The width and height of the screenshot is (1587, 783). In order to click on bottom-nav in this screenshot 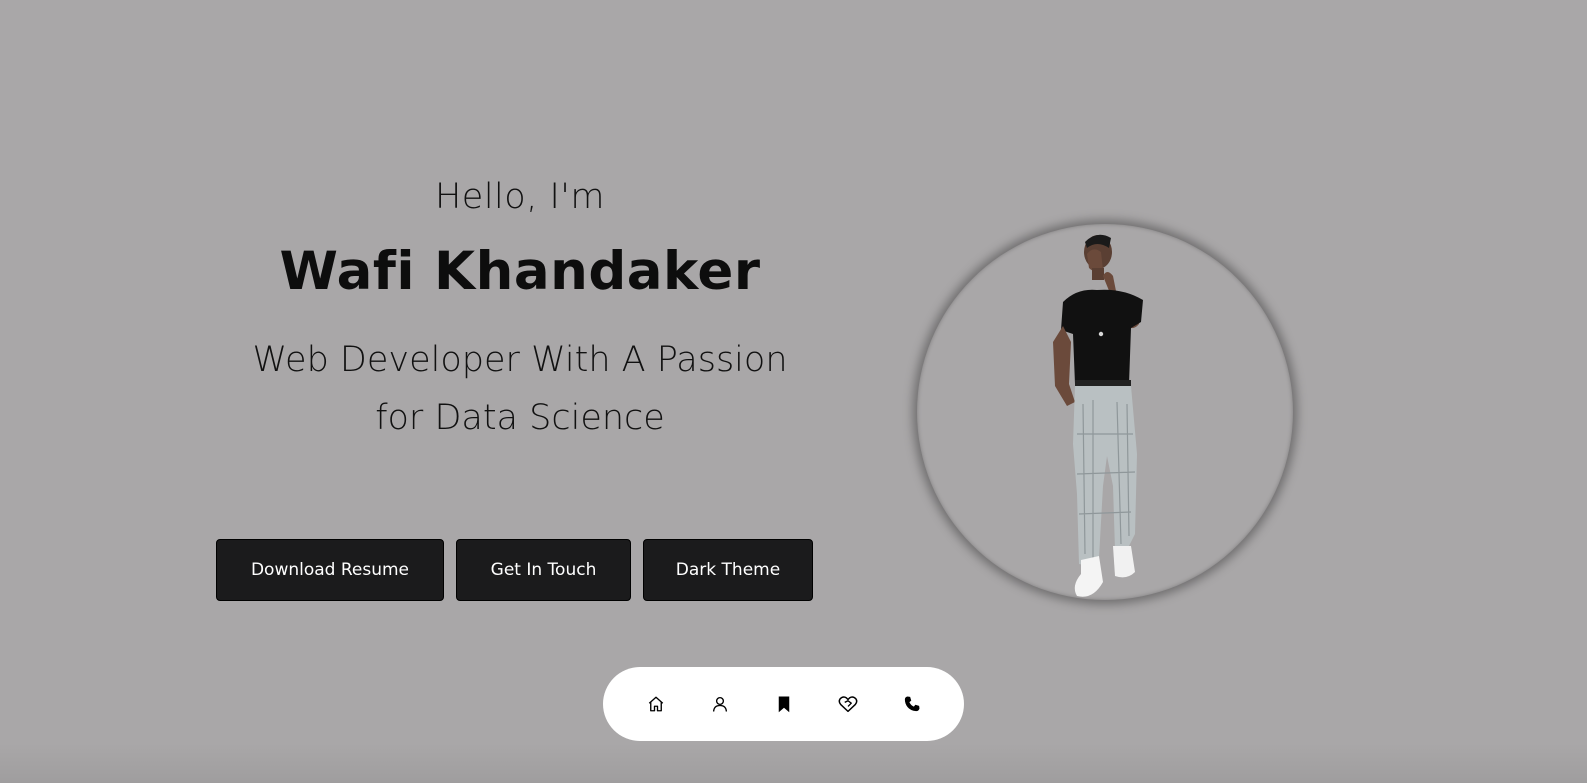, I will do `click(783, 704)`.